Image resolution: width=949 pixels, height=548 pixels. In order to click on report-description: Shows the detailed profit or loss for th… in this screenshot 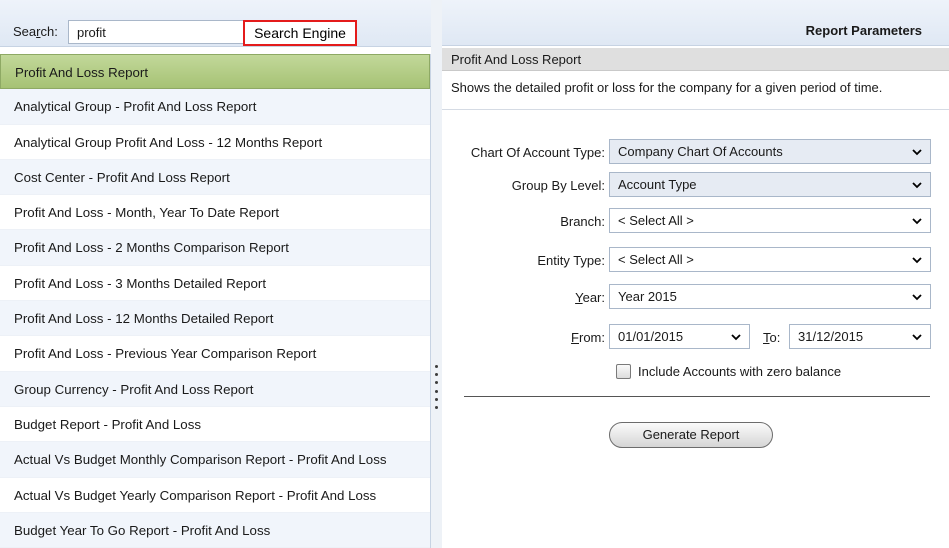, I will do `click(667, 87)`.